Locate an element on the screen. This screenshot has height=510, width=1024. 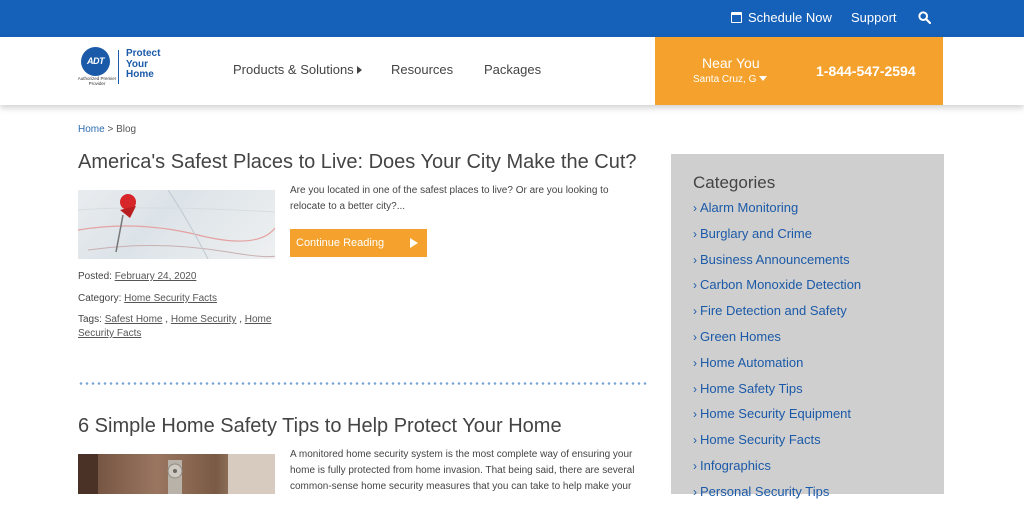
category-label: Category: is located at coordinates (100, 298).